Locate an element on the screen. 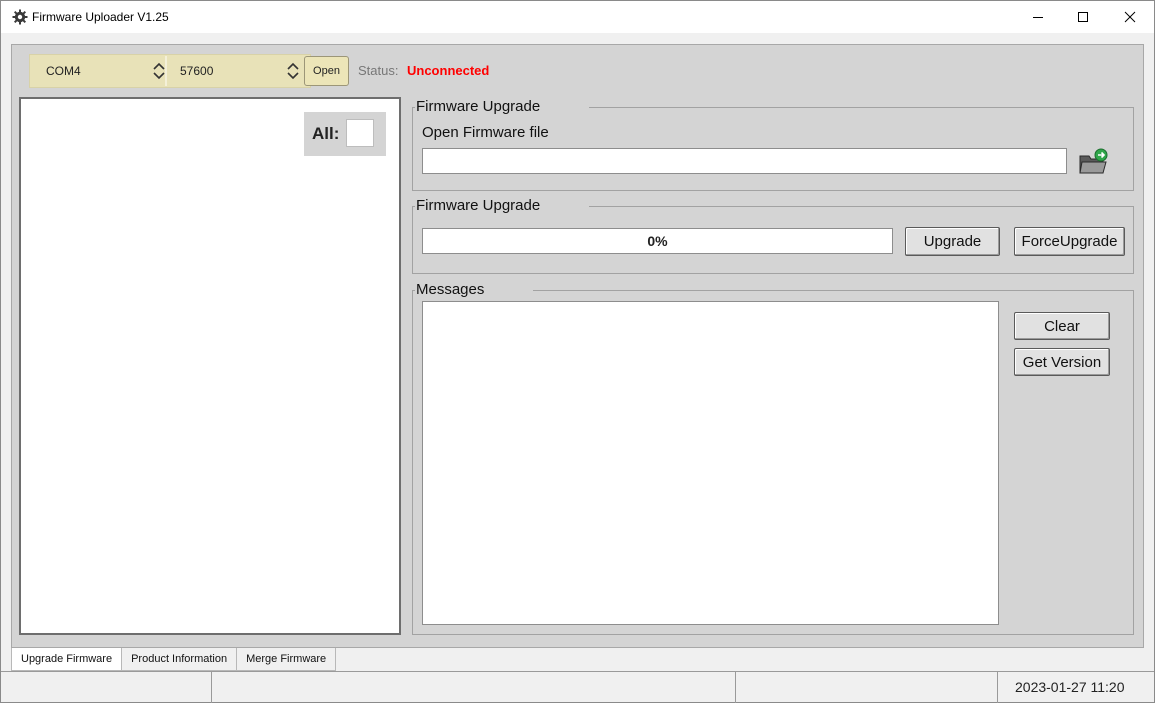  serial-settings: COM4 57600 is located at coordinates (170, 71).